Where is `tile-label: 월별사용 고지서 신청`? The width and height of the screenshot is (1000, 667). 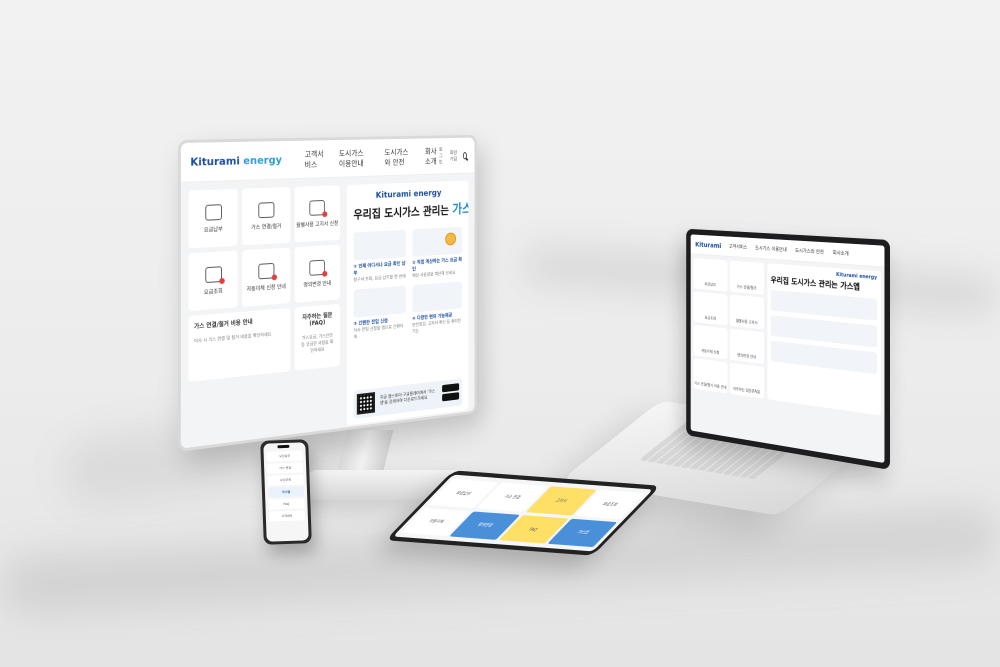 tile-label: 월별사용 고지서 신청 is located at coordinates (317, 224).